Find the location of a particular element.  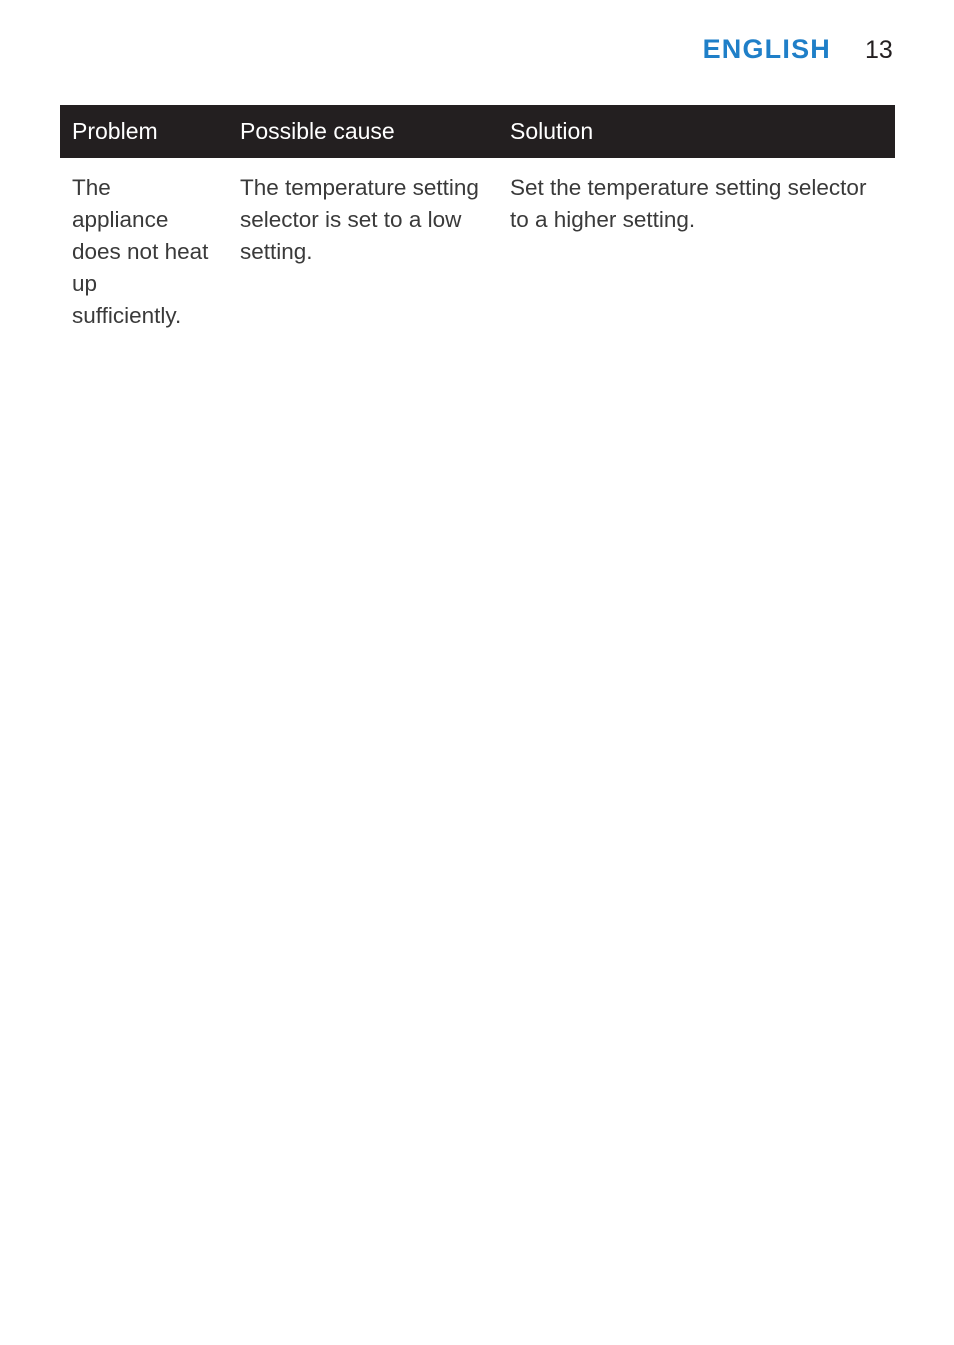

table-header: Problem Possible cause Solution is located at coordinates (477, 131).